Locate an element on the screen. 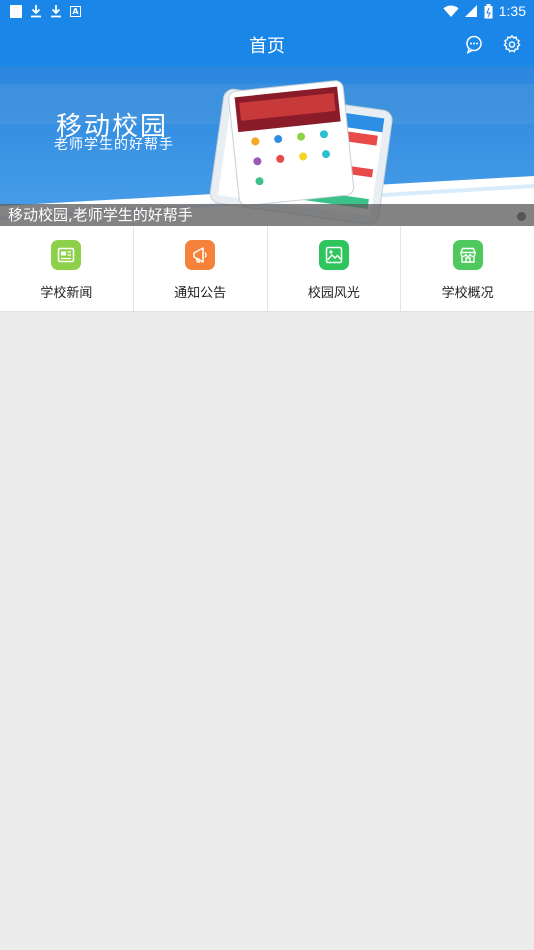  banner-subheading: 老师学生的好帮手 is located at coordinates (114, 145).